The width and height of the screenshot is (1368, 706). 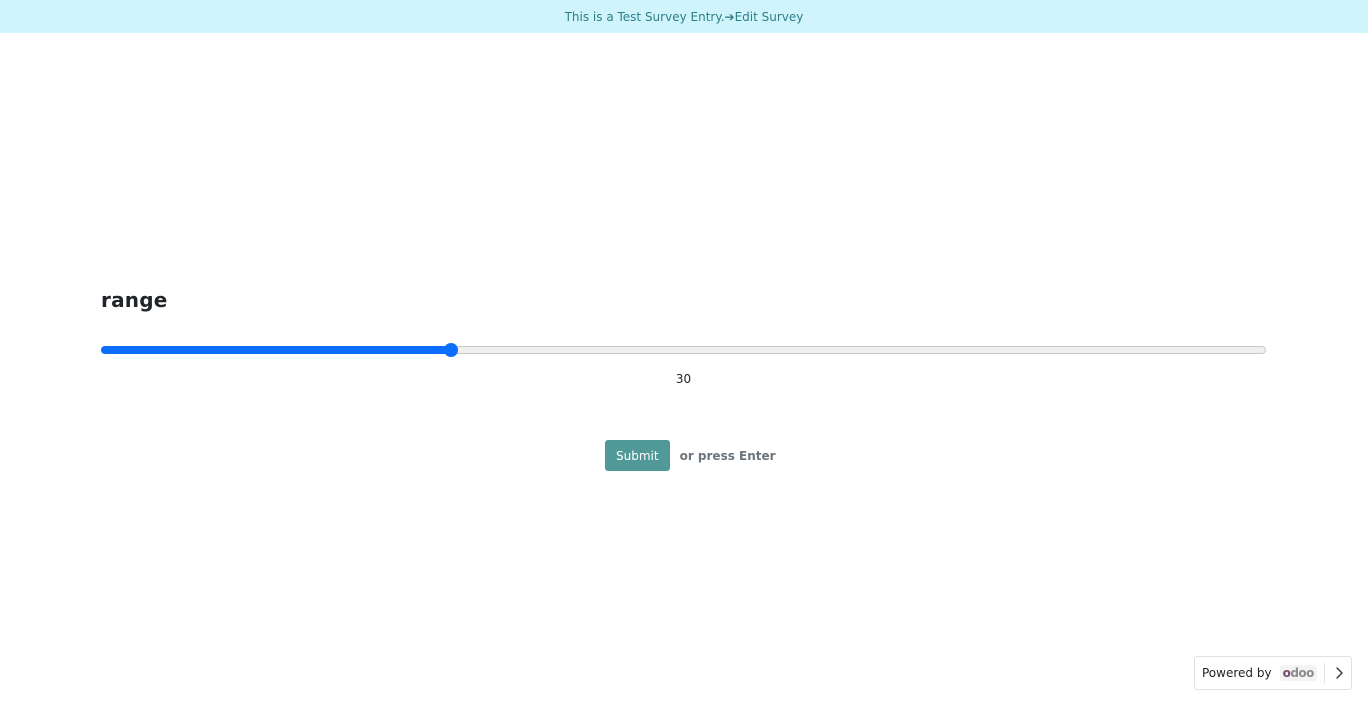 I want to click on slider-fill, so click(x=276, y=350).